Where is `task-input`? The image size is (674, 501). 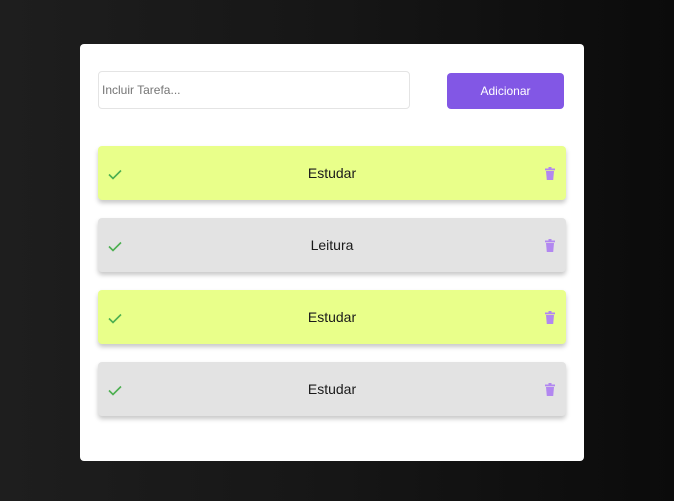
task-input is located at coordinates (254, 90).